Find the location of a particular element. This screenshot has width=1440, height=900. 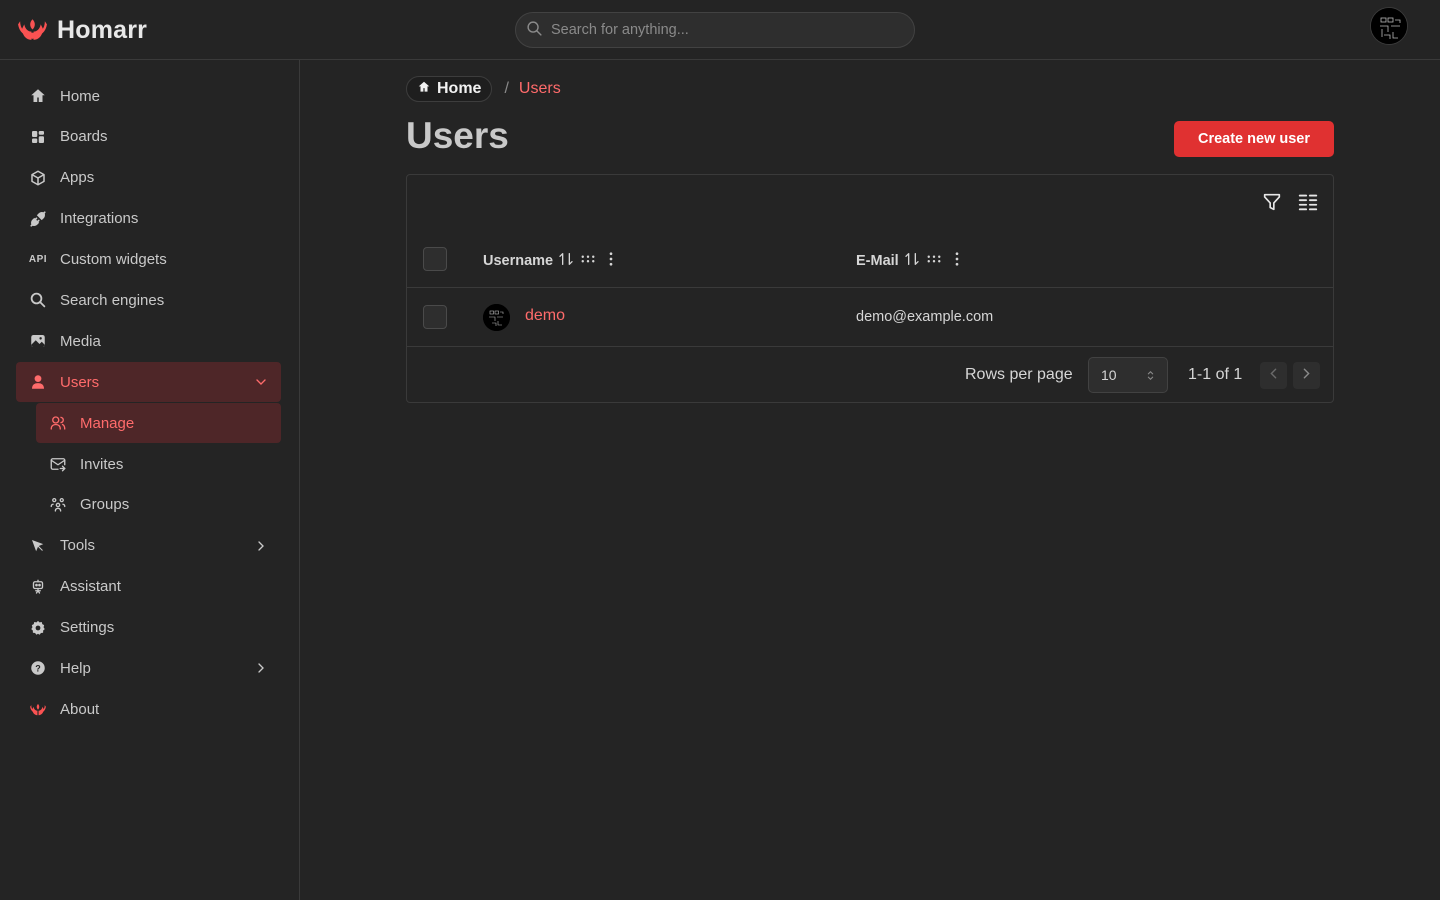

user-icon is located at coordinates (38, 382).